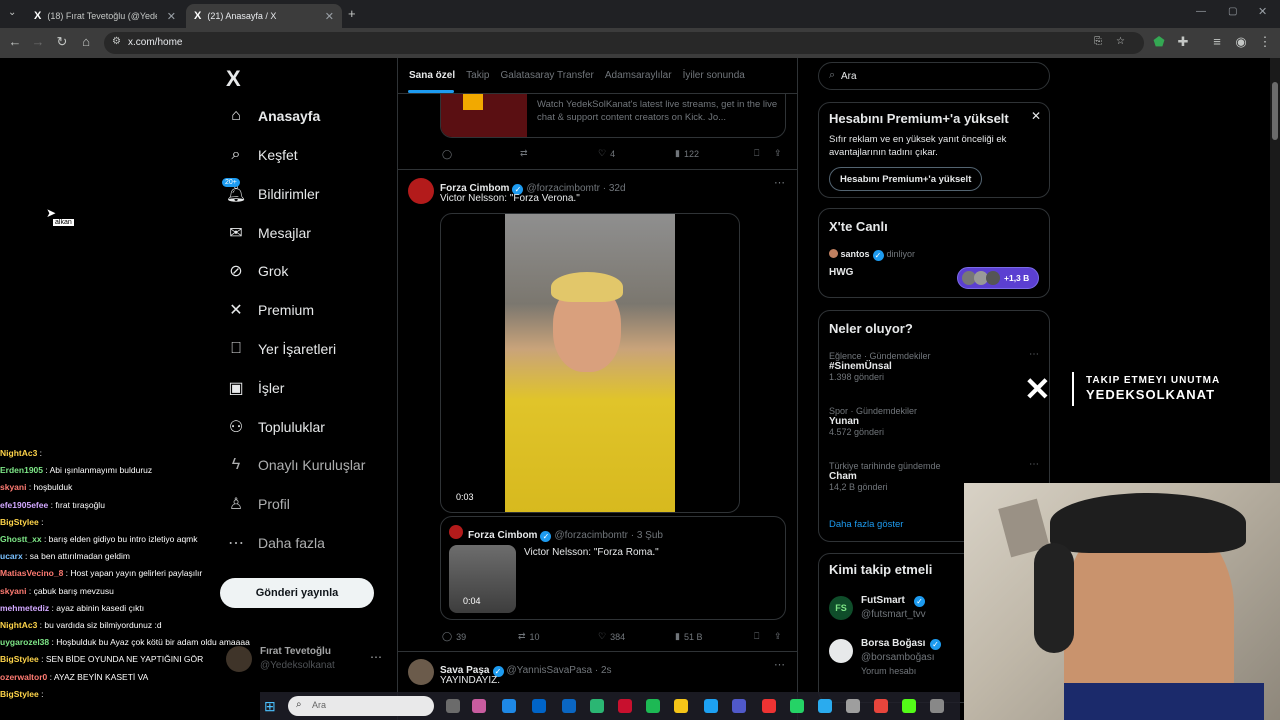 This screenshot has height=720, width=1280. What do you see at coordinates (1098, 41) in the screenshot?
I see `install-icon: ⎘` at bounding box center [1098, 41].